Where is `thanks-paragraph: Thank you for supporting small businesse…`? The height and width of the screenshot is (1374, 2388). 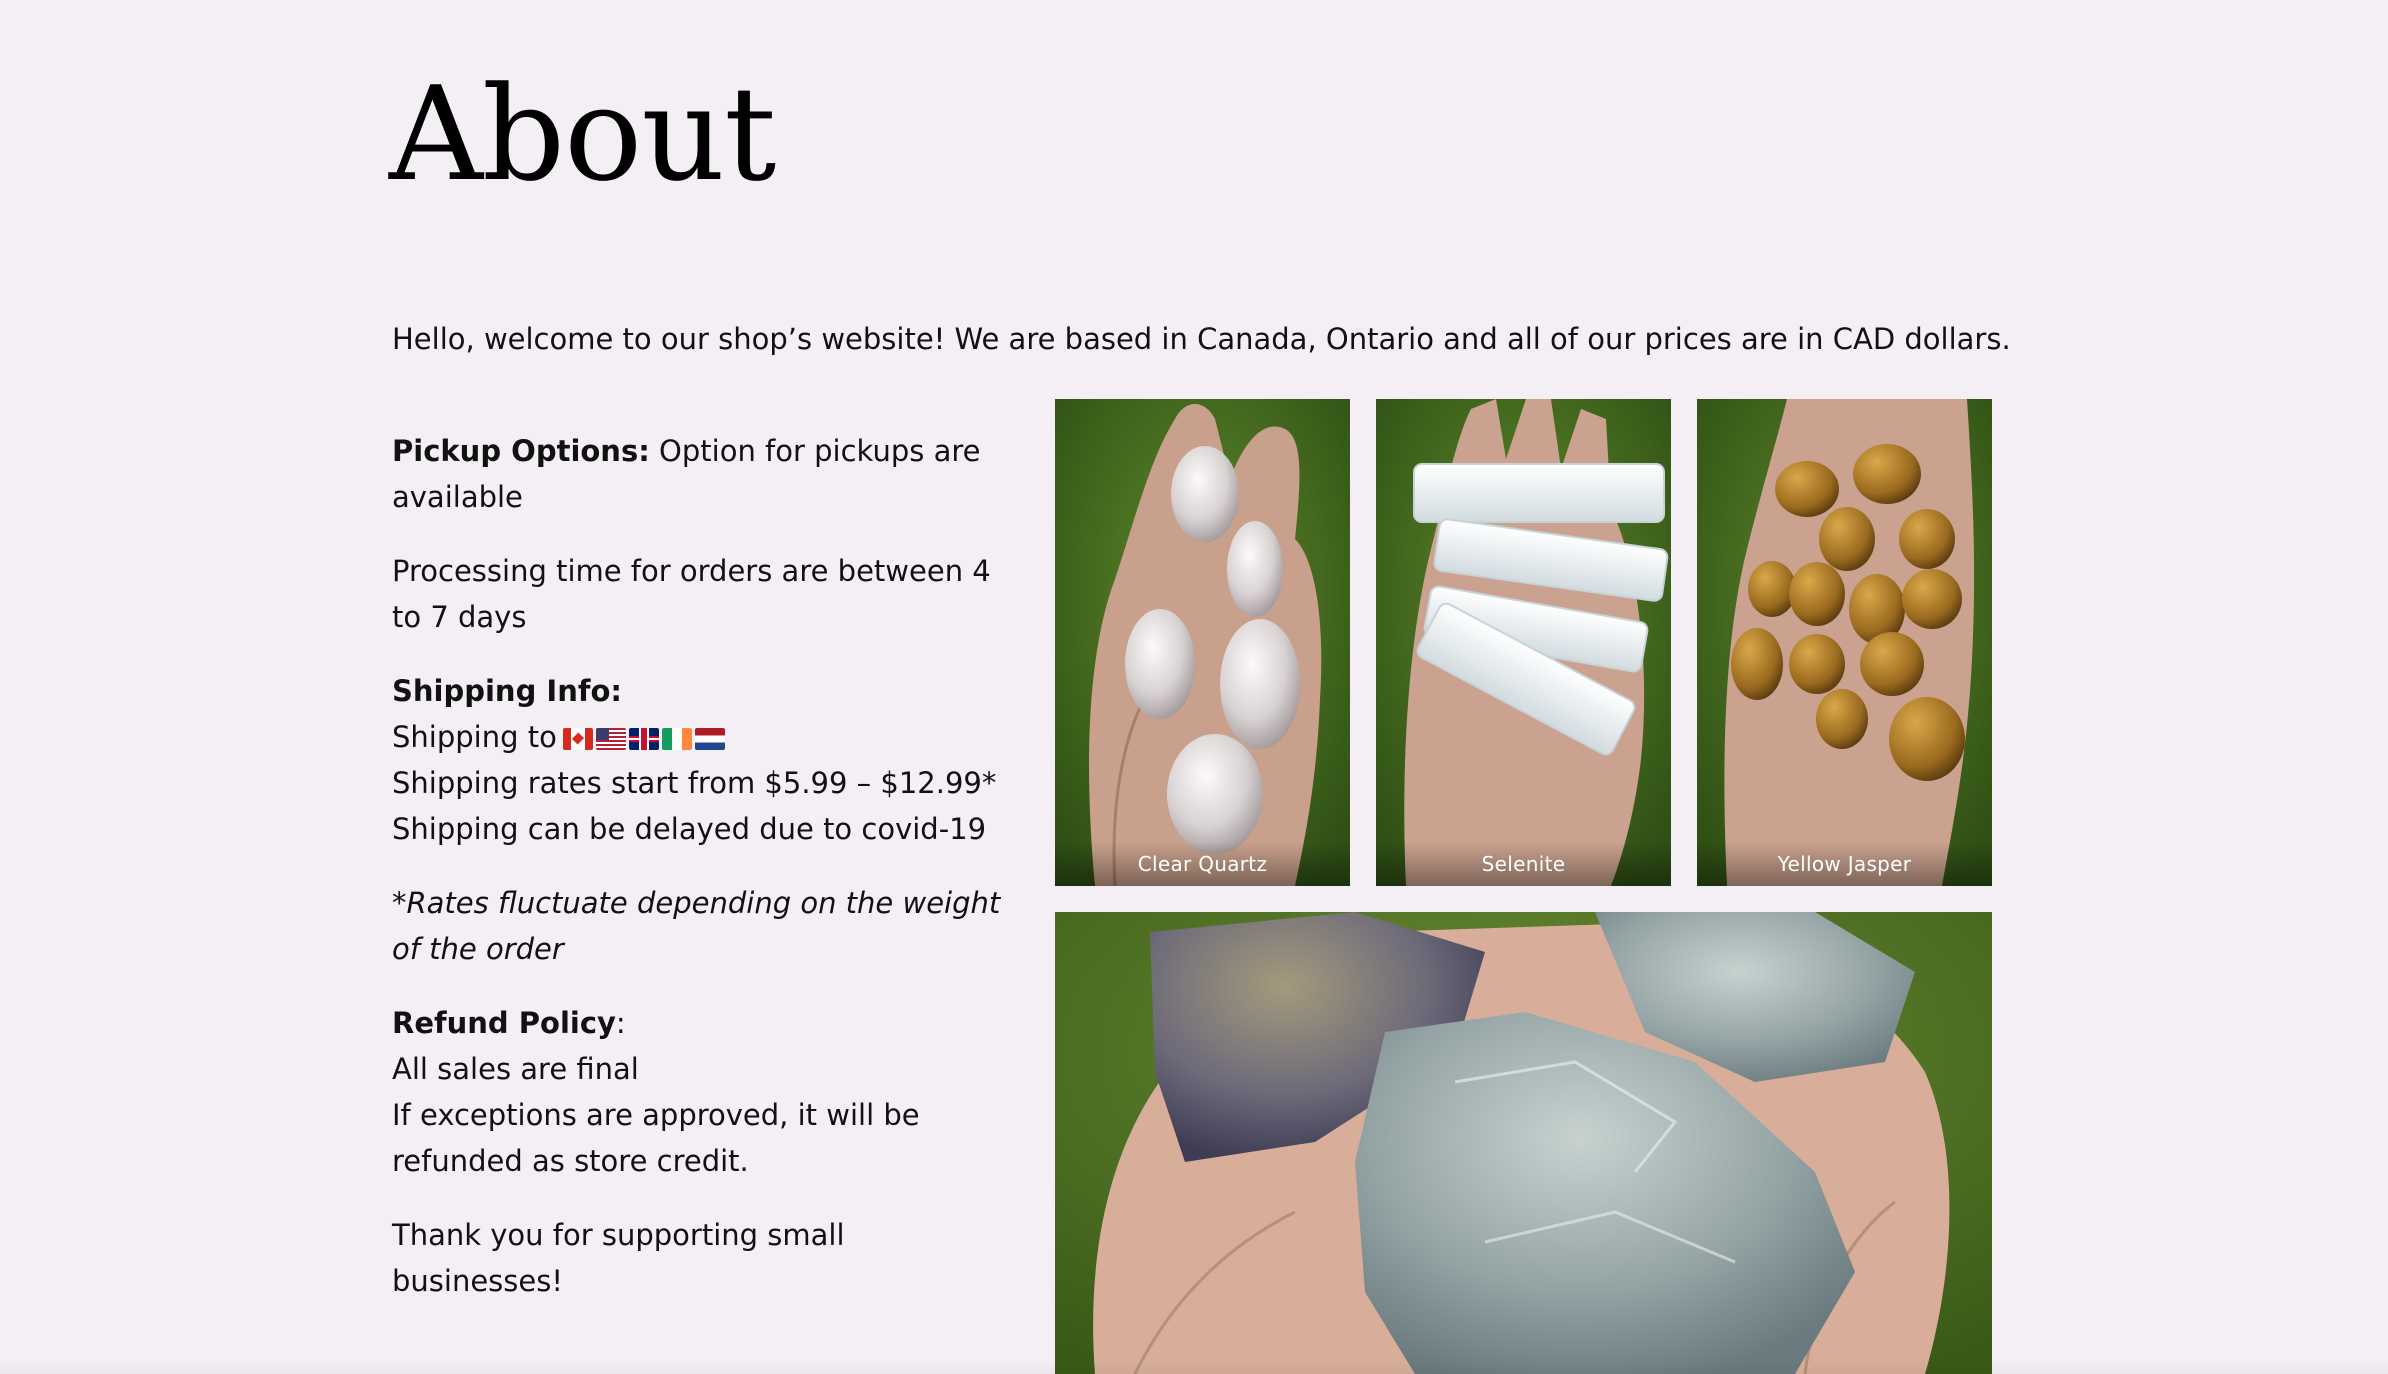
thanks-paragraph: Thank you for supporting small businesse… is located at coordinates (618, 1258).